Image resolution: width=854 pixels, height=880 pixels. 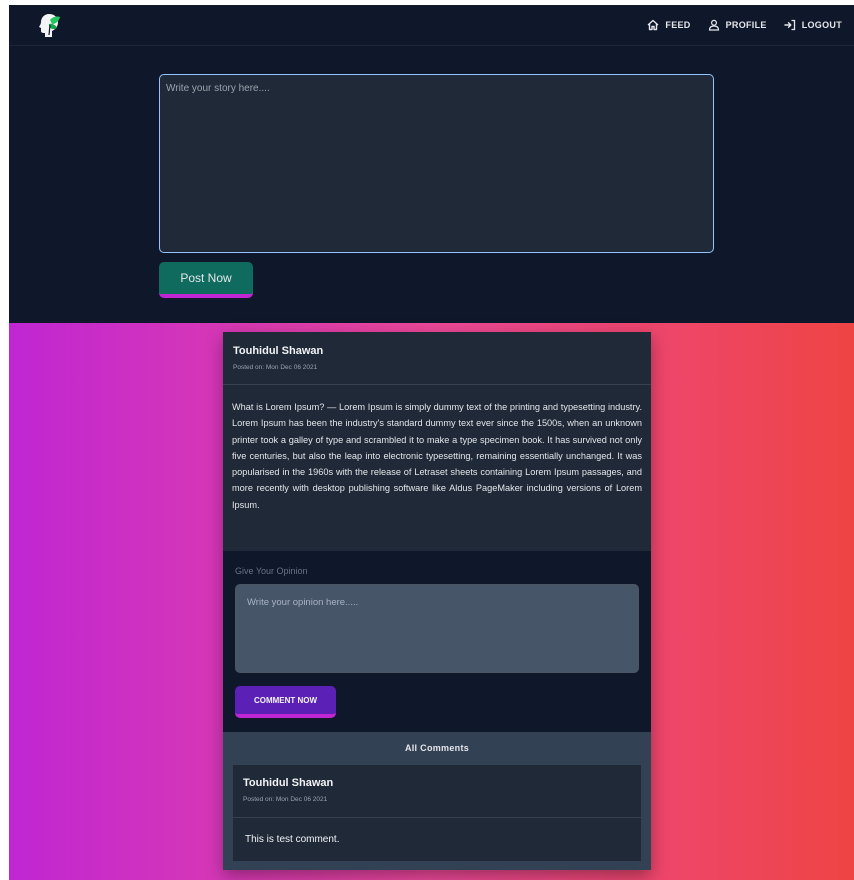 I want to click on story-input, so click(x=436, y=163).